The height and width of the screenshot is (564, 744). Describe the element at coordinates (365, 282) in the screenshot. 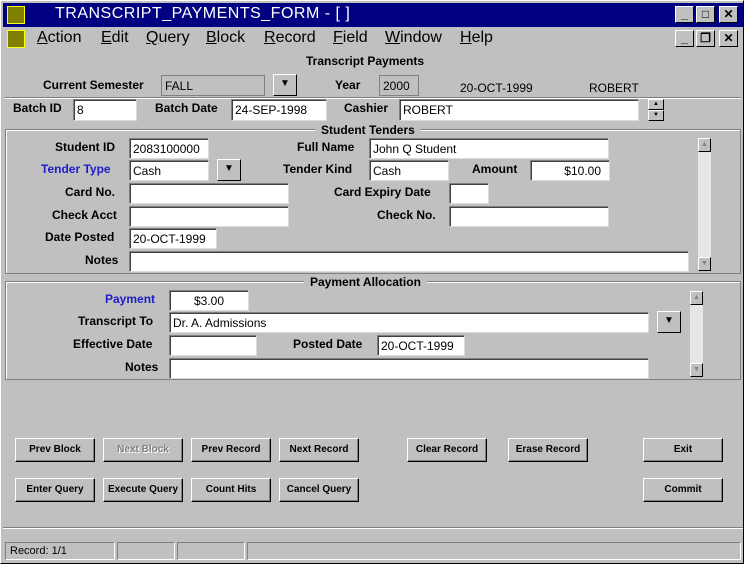

I see `payment-allocation-title: Payment Allocation` at that location.